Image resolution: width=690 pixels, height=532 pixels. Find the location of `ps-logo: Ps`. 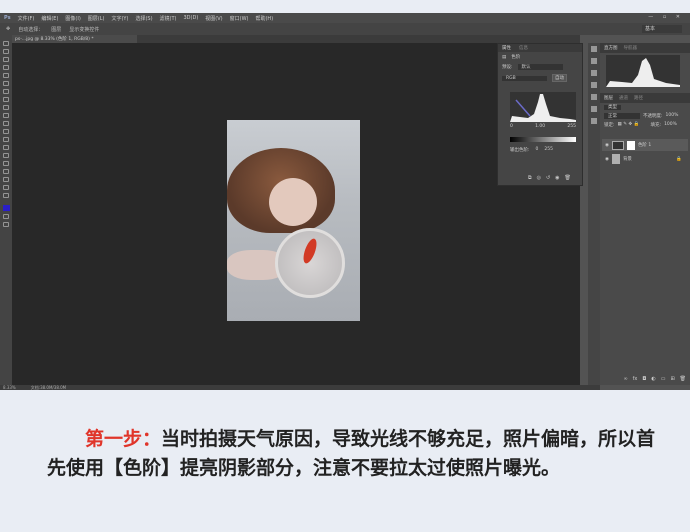

ps-logo: Ps is located at coordinates (7, 18).